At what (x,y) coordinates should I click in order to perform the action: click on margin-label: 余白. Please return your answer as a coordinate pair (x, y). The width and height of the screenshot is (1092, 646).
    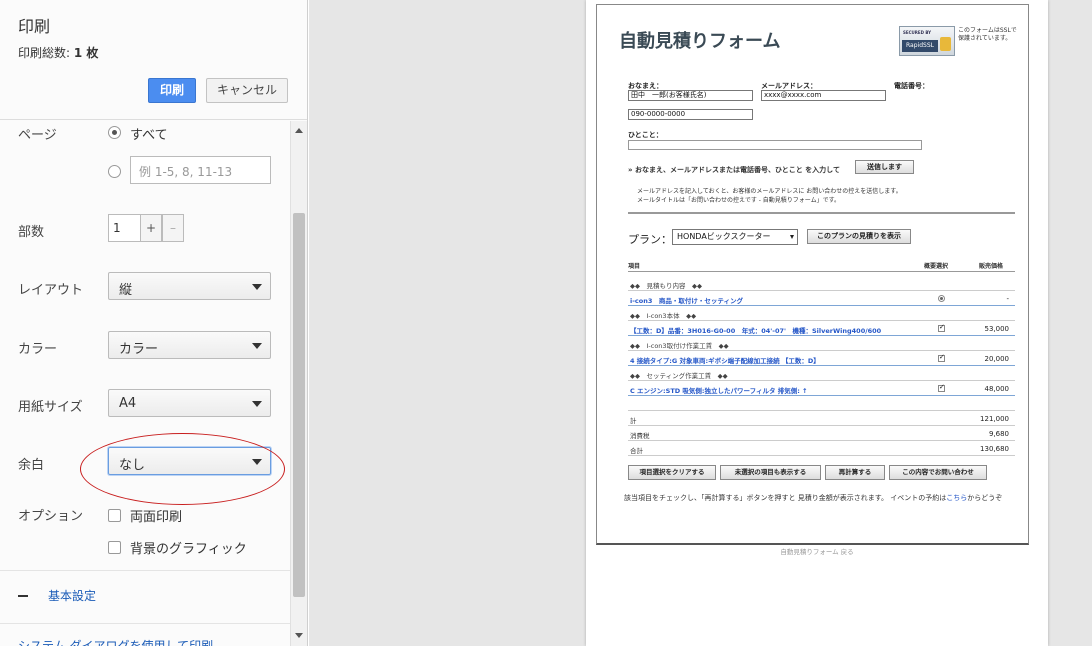
    Looking at the image, I should click on (31, 465).